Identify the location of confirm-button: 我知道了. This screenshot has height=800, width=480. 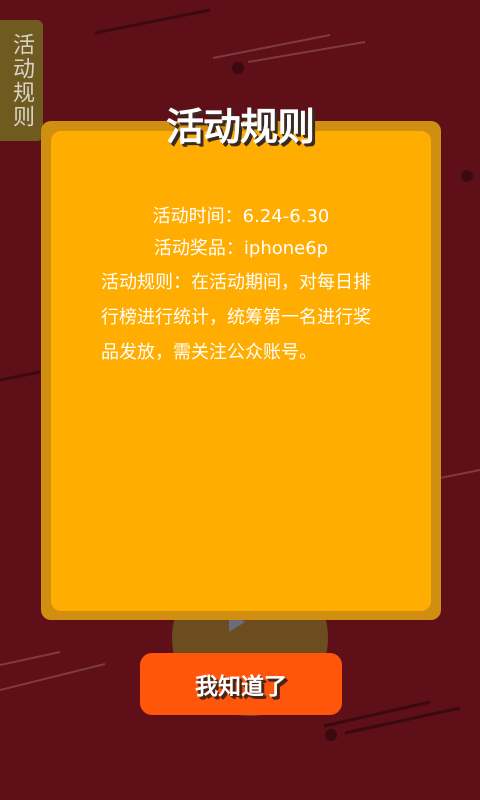
(241, 684).